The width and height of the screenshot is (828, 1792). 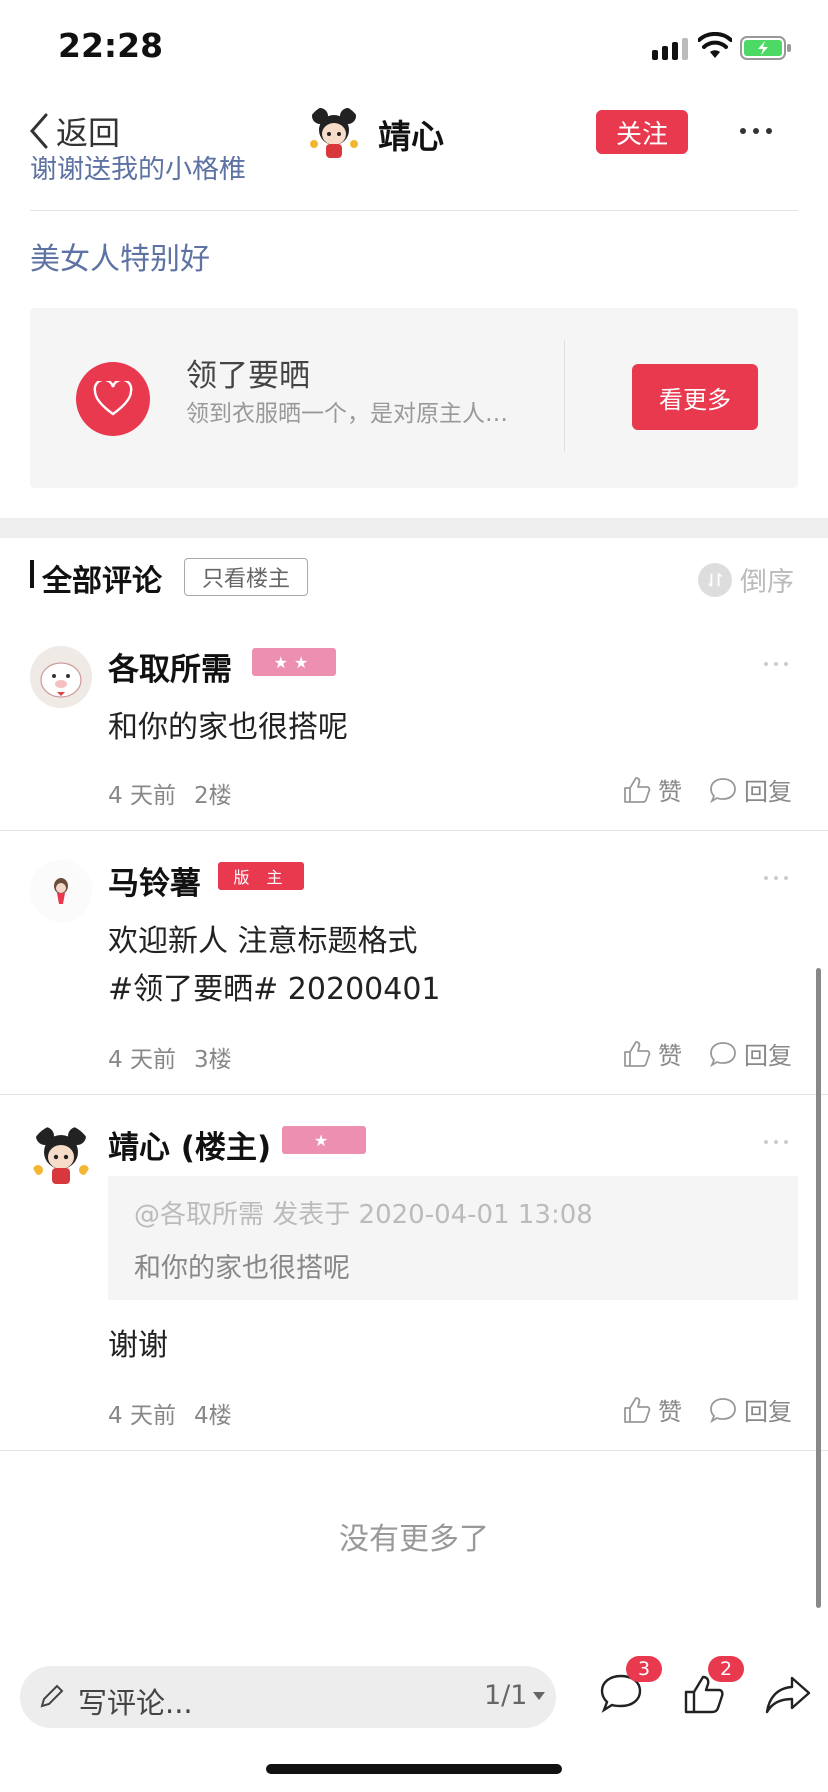 I want to click on comment-floor: 4楼, so click(x=213, y=1416).